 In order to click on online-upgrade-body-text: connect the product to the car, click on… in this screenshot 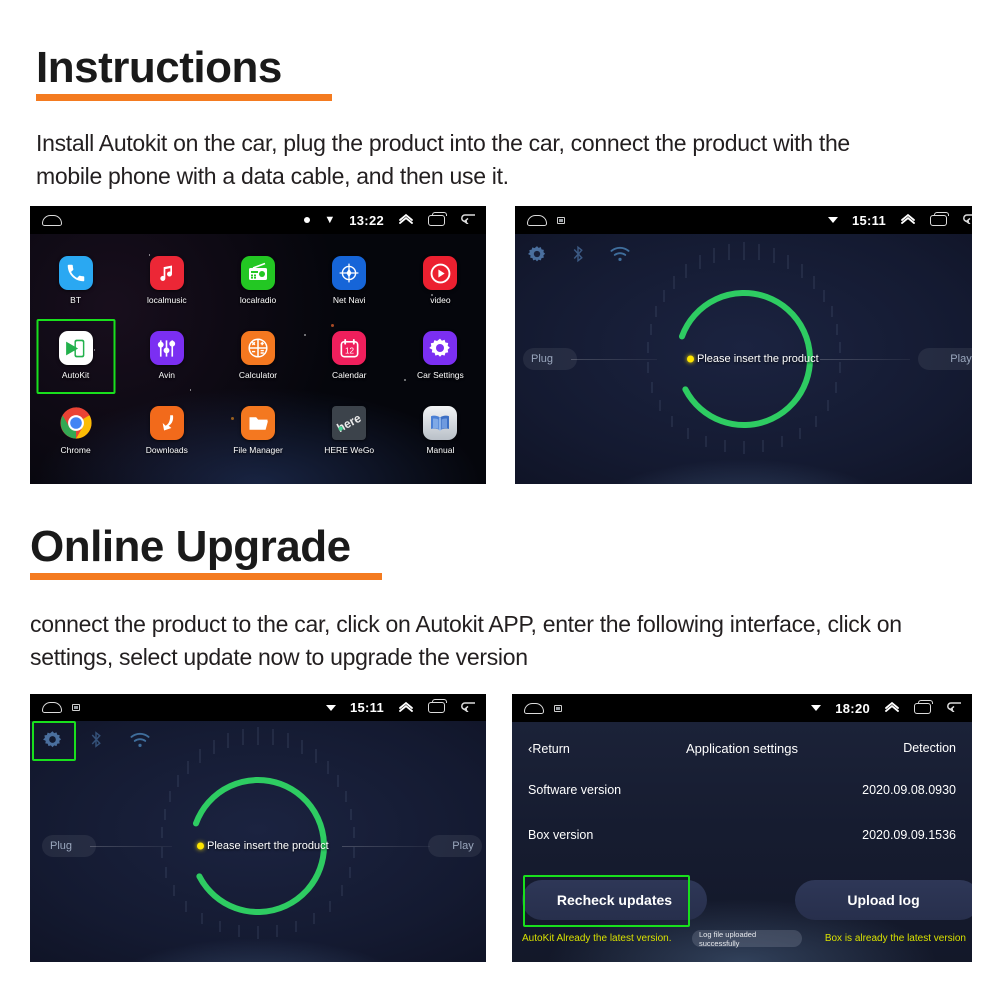, I will do `click(466, 640)`.